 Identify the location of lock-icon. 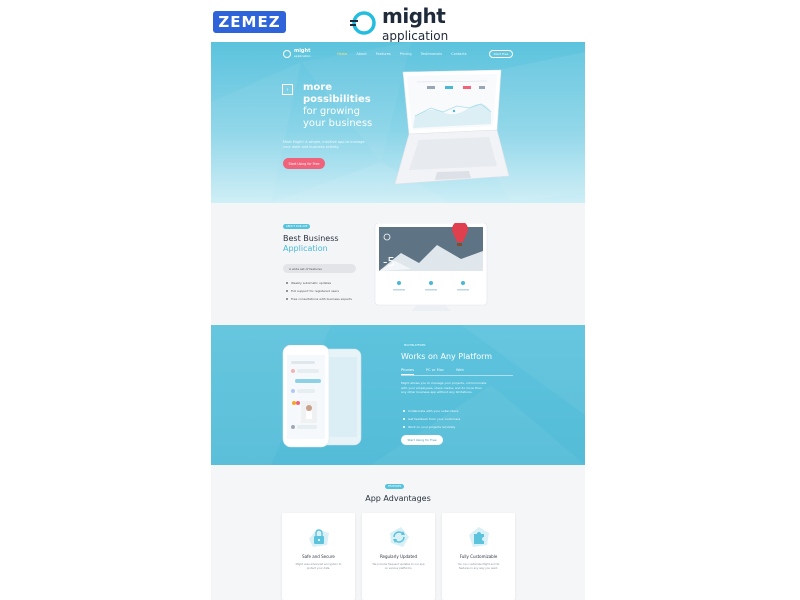
(319, 538).